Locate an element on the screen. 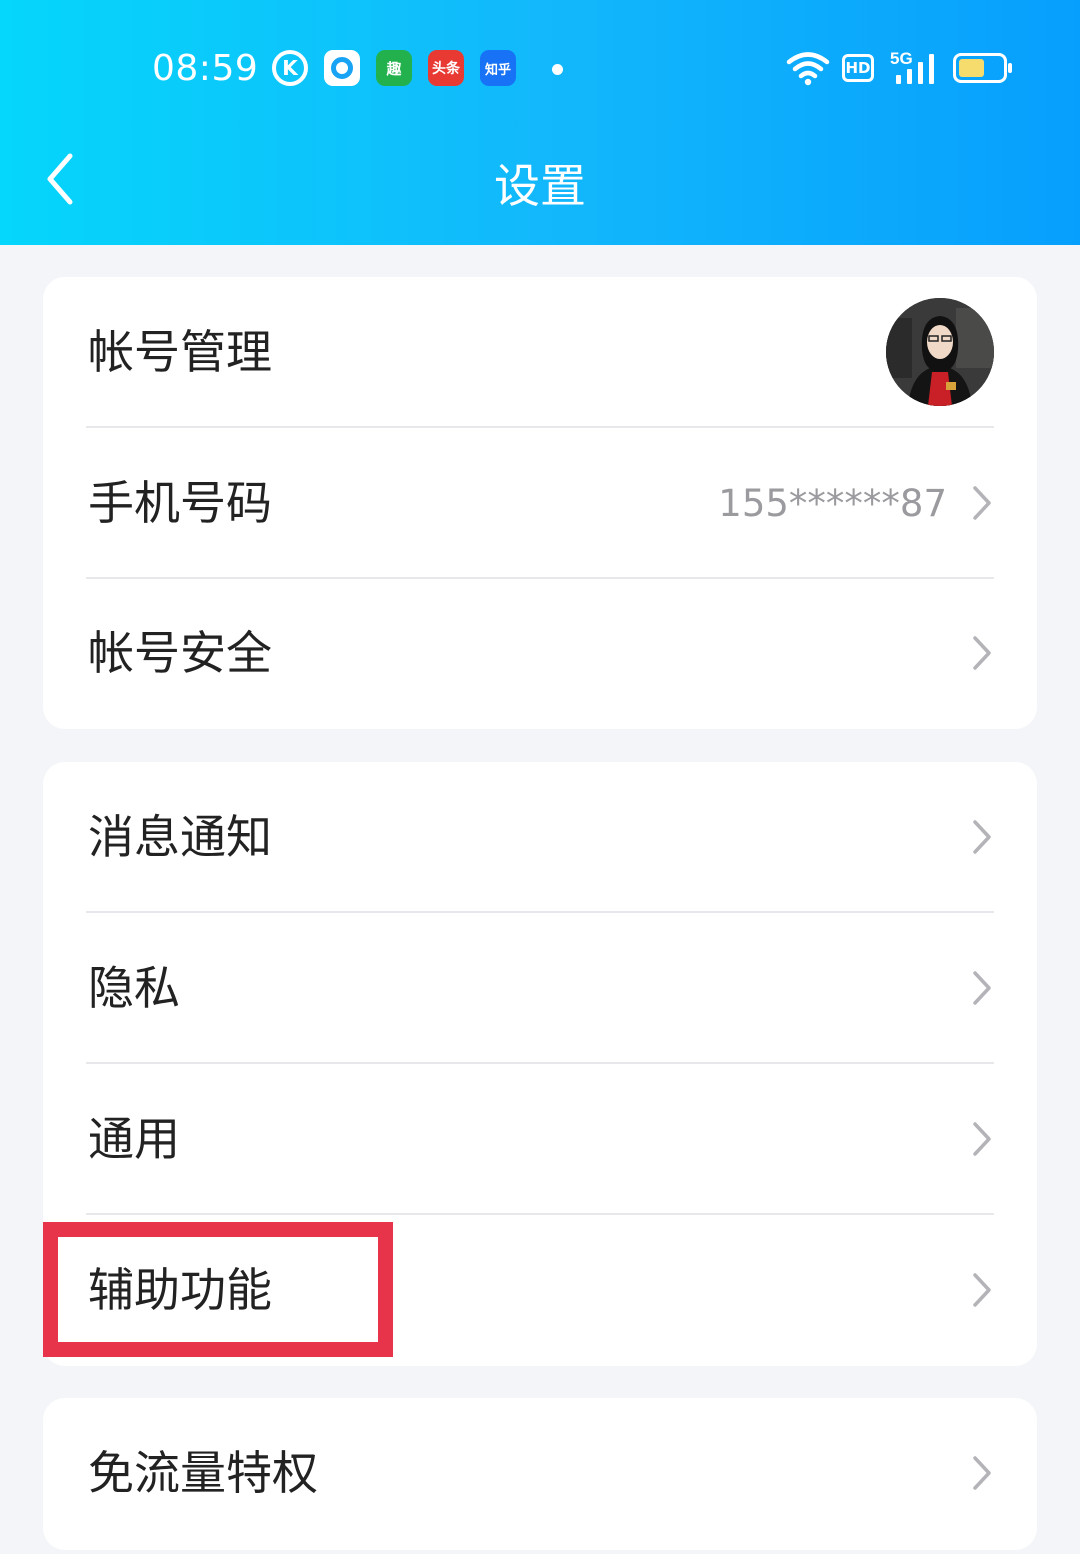 Image resolution: width=1080 pixels, height=1554 pixels. k-app-icon: K is located at coordinates (290, 68).